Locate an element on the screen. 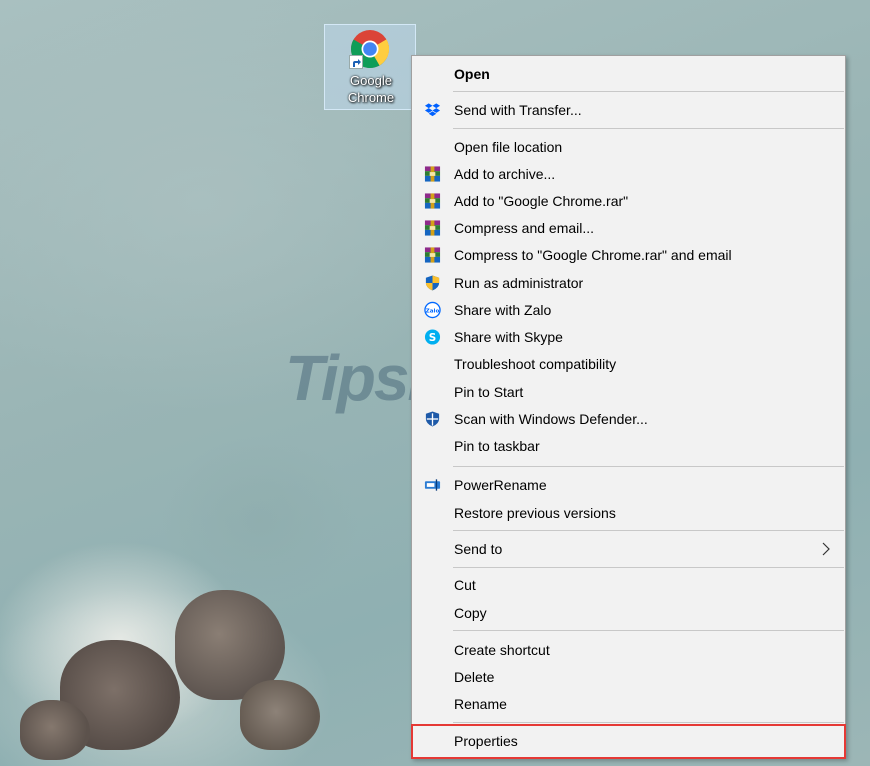 The width and height of the screenshot is (870, 766). dropbox-icon is located at coordinates (432, 109).